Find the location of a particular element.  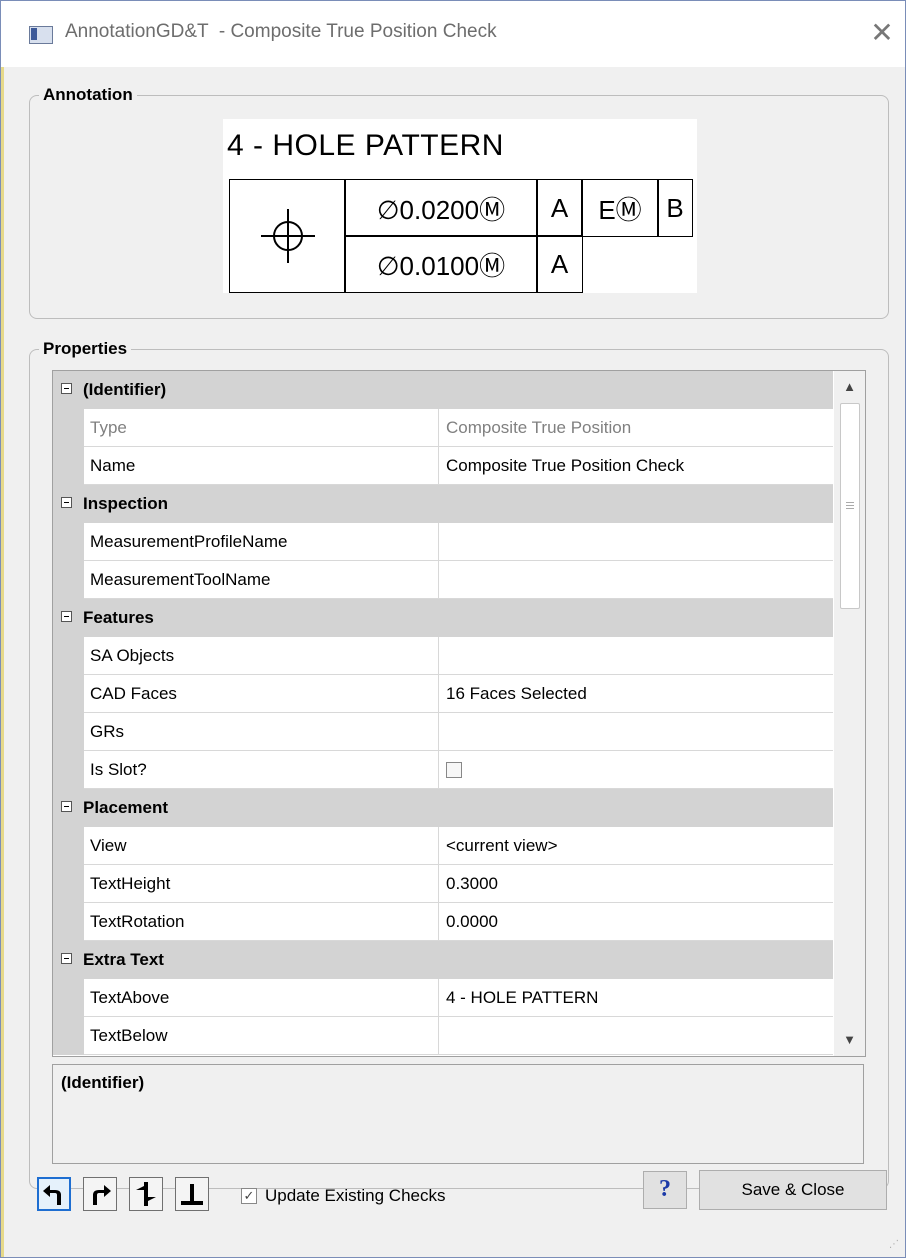

property-name: View is located at coordinates (261, 846).